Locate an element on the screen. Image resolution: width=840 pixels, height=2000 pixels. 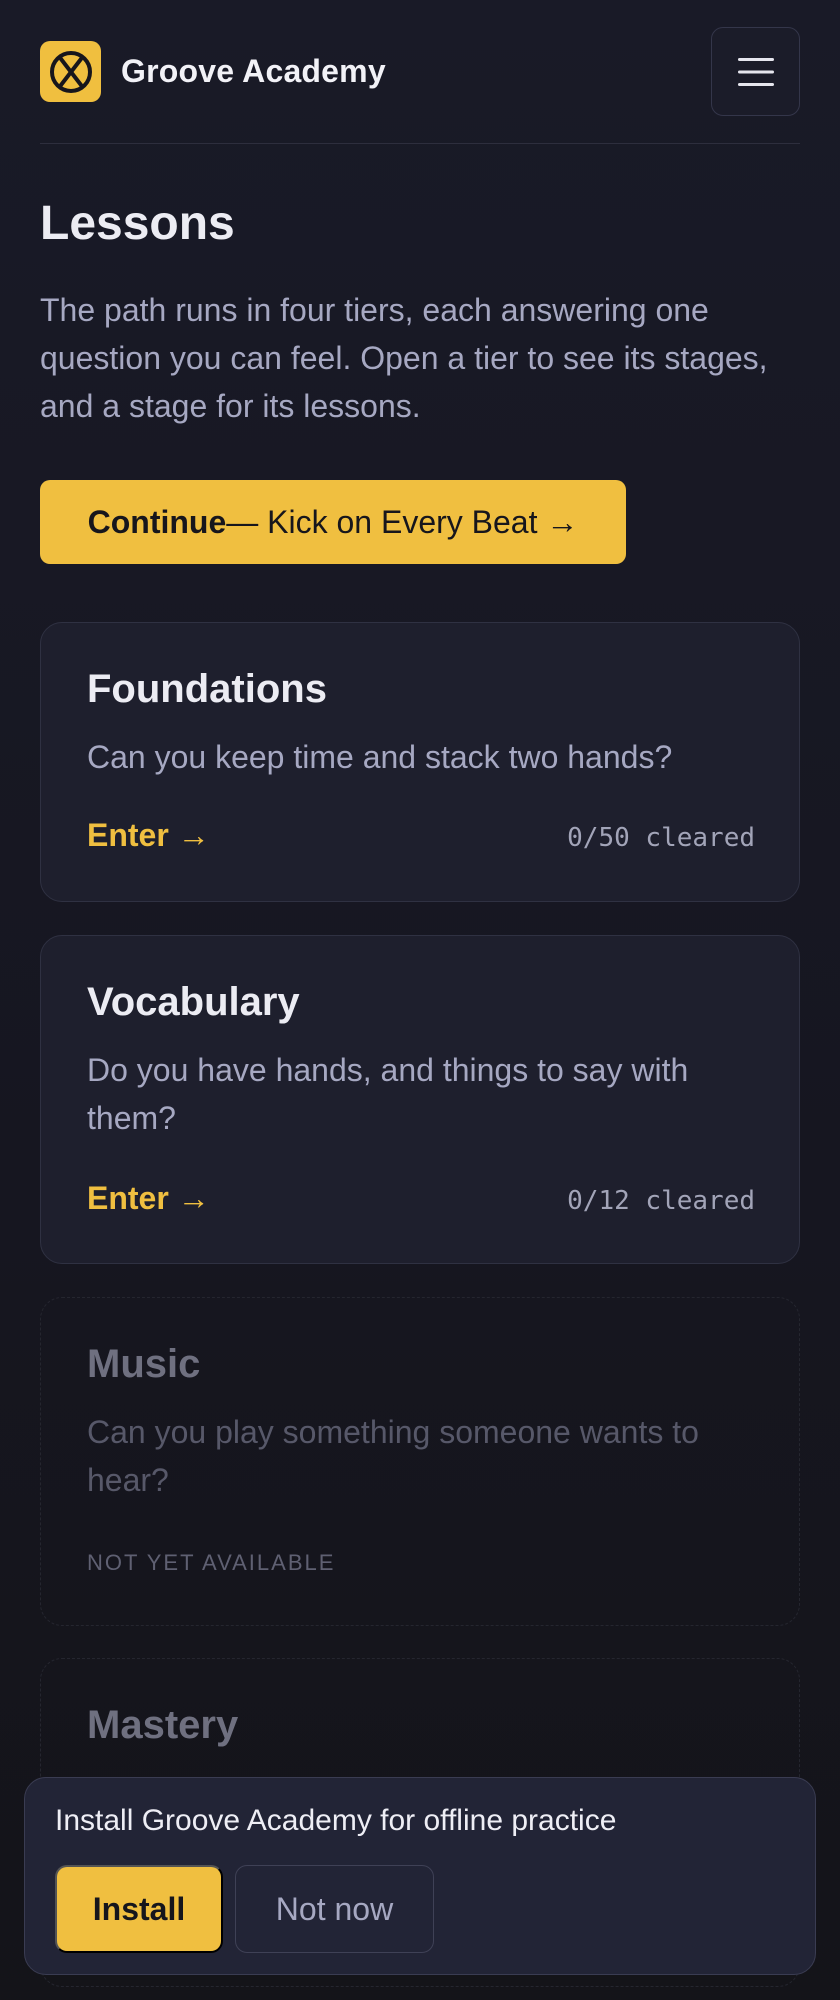
install-button: Install is located at coordinates (139, 1909).